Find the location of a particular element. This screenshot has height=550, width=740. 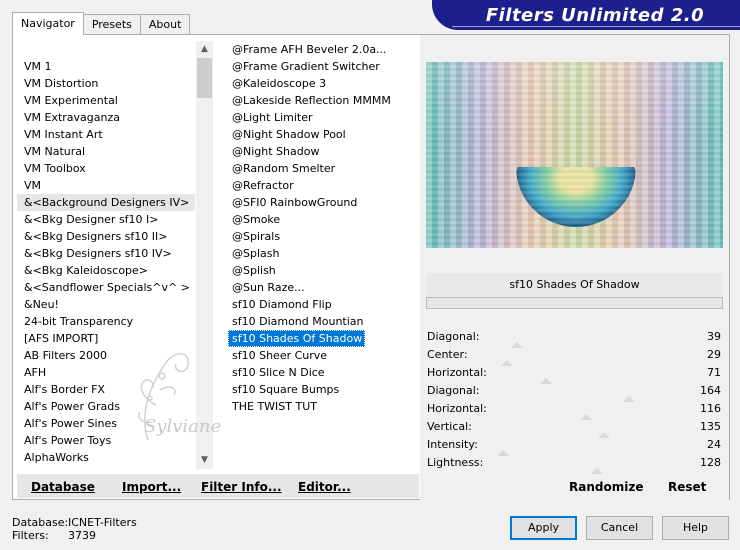

preview-image is located at coordinates (574, 155).